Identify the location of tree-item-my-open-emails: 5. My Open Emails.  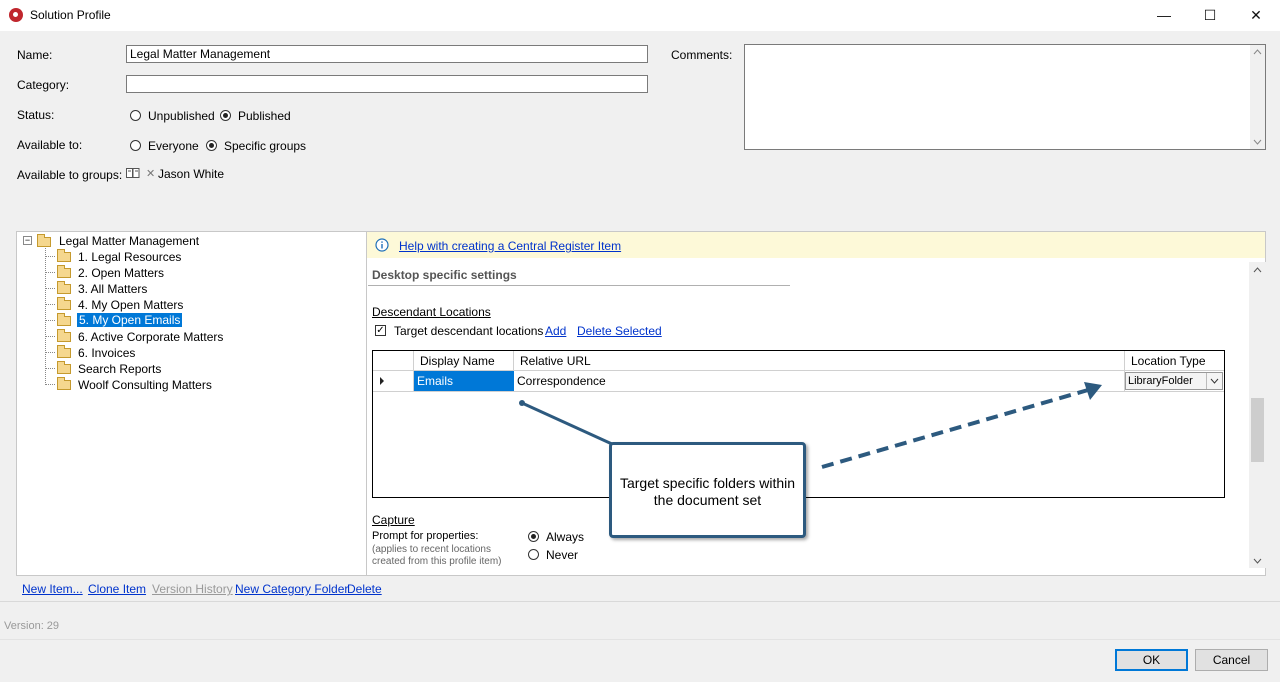
(130, 320).